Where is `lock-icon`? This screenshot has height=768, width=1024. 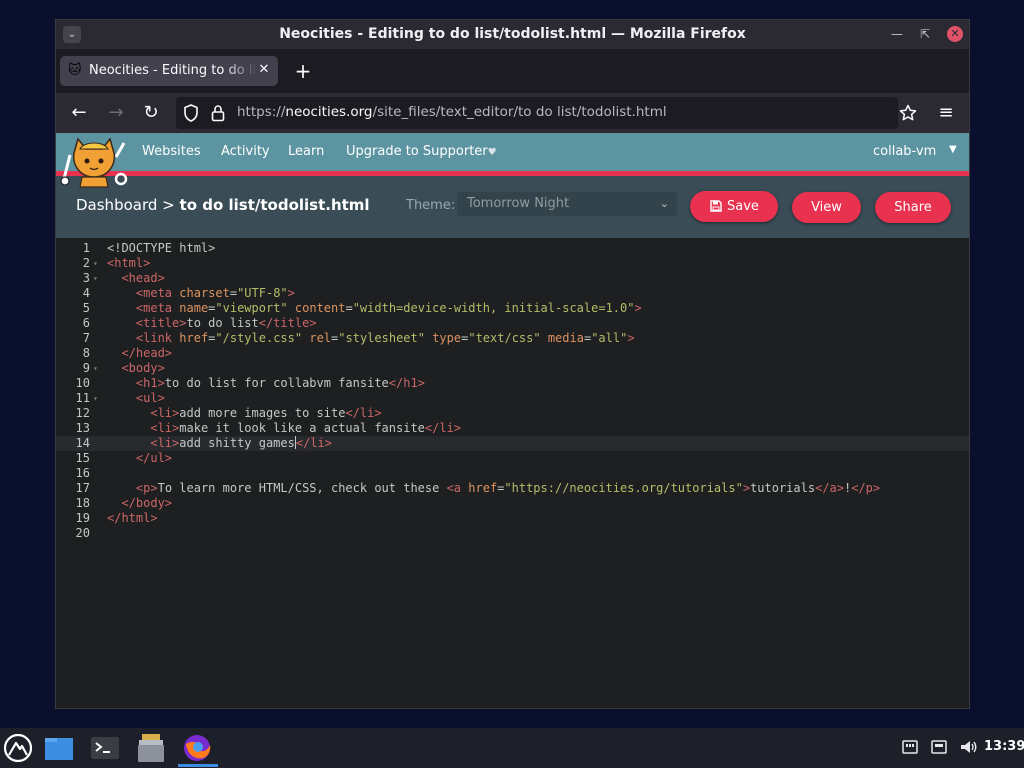
lock-icon is located at coordinates (218, 113).